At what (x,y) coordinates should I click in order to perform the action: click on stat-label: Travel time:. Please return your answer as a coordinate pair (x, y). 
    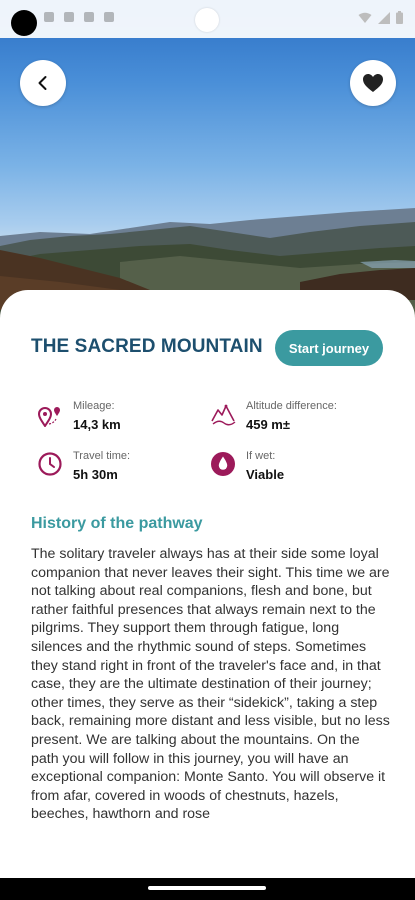
    Looking at the image, I should click on (102, 456).